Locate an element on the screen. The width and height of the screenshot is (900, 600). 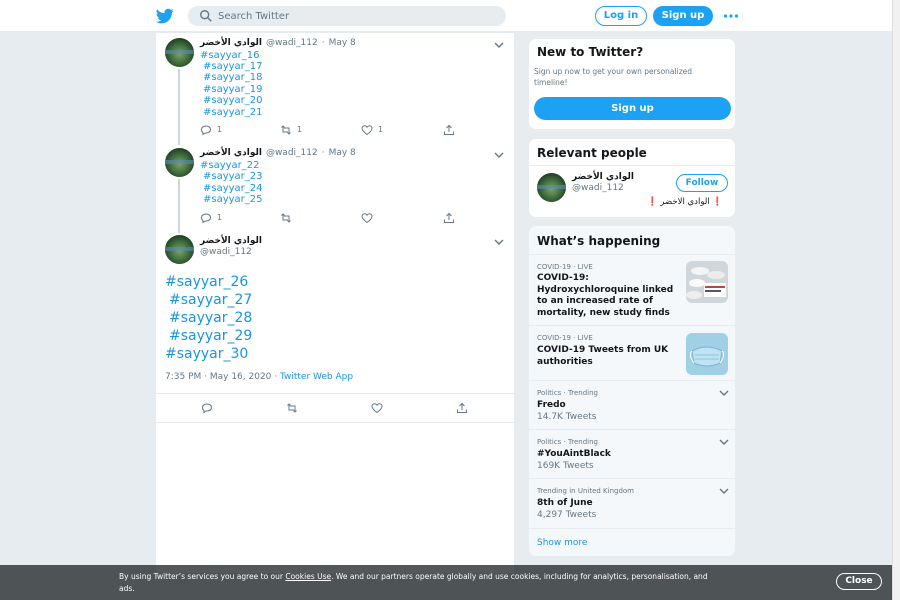
hashtag-link: #sayyar_21 is located at coordinates (233, 112).